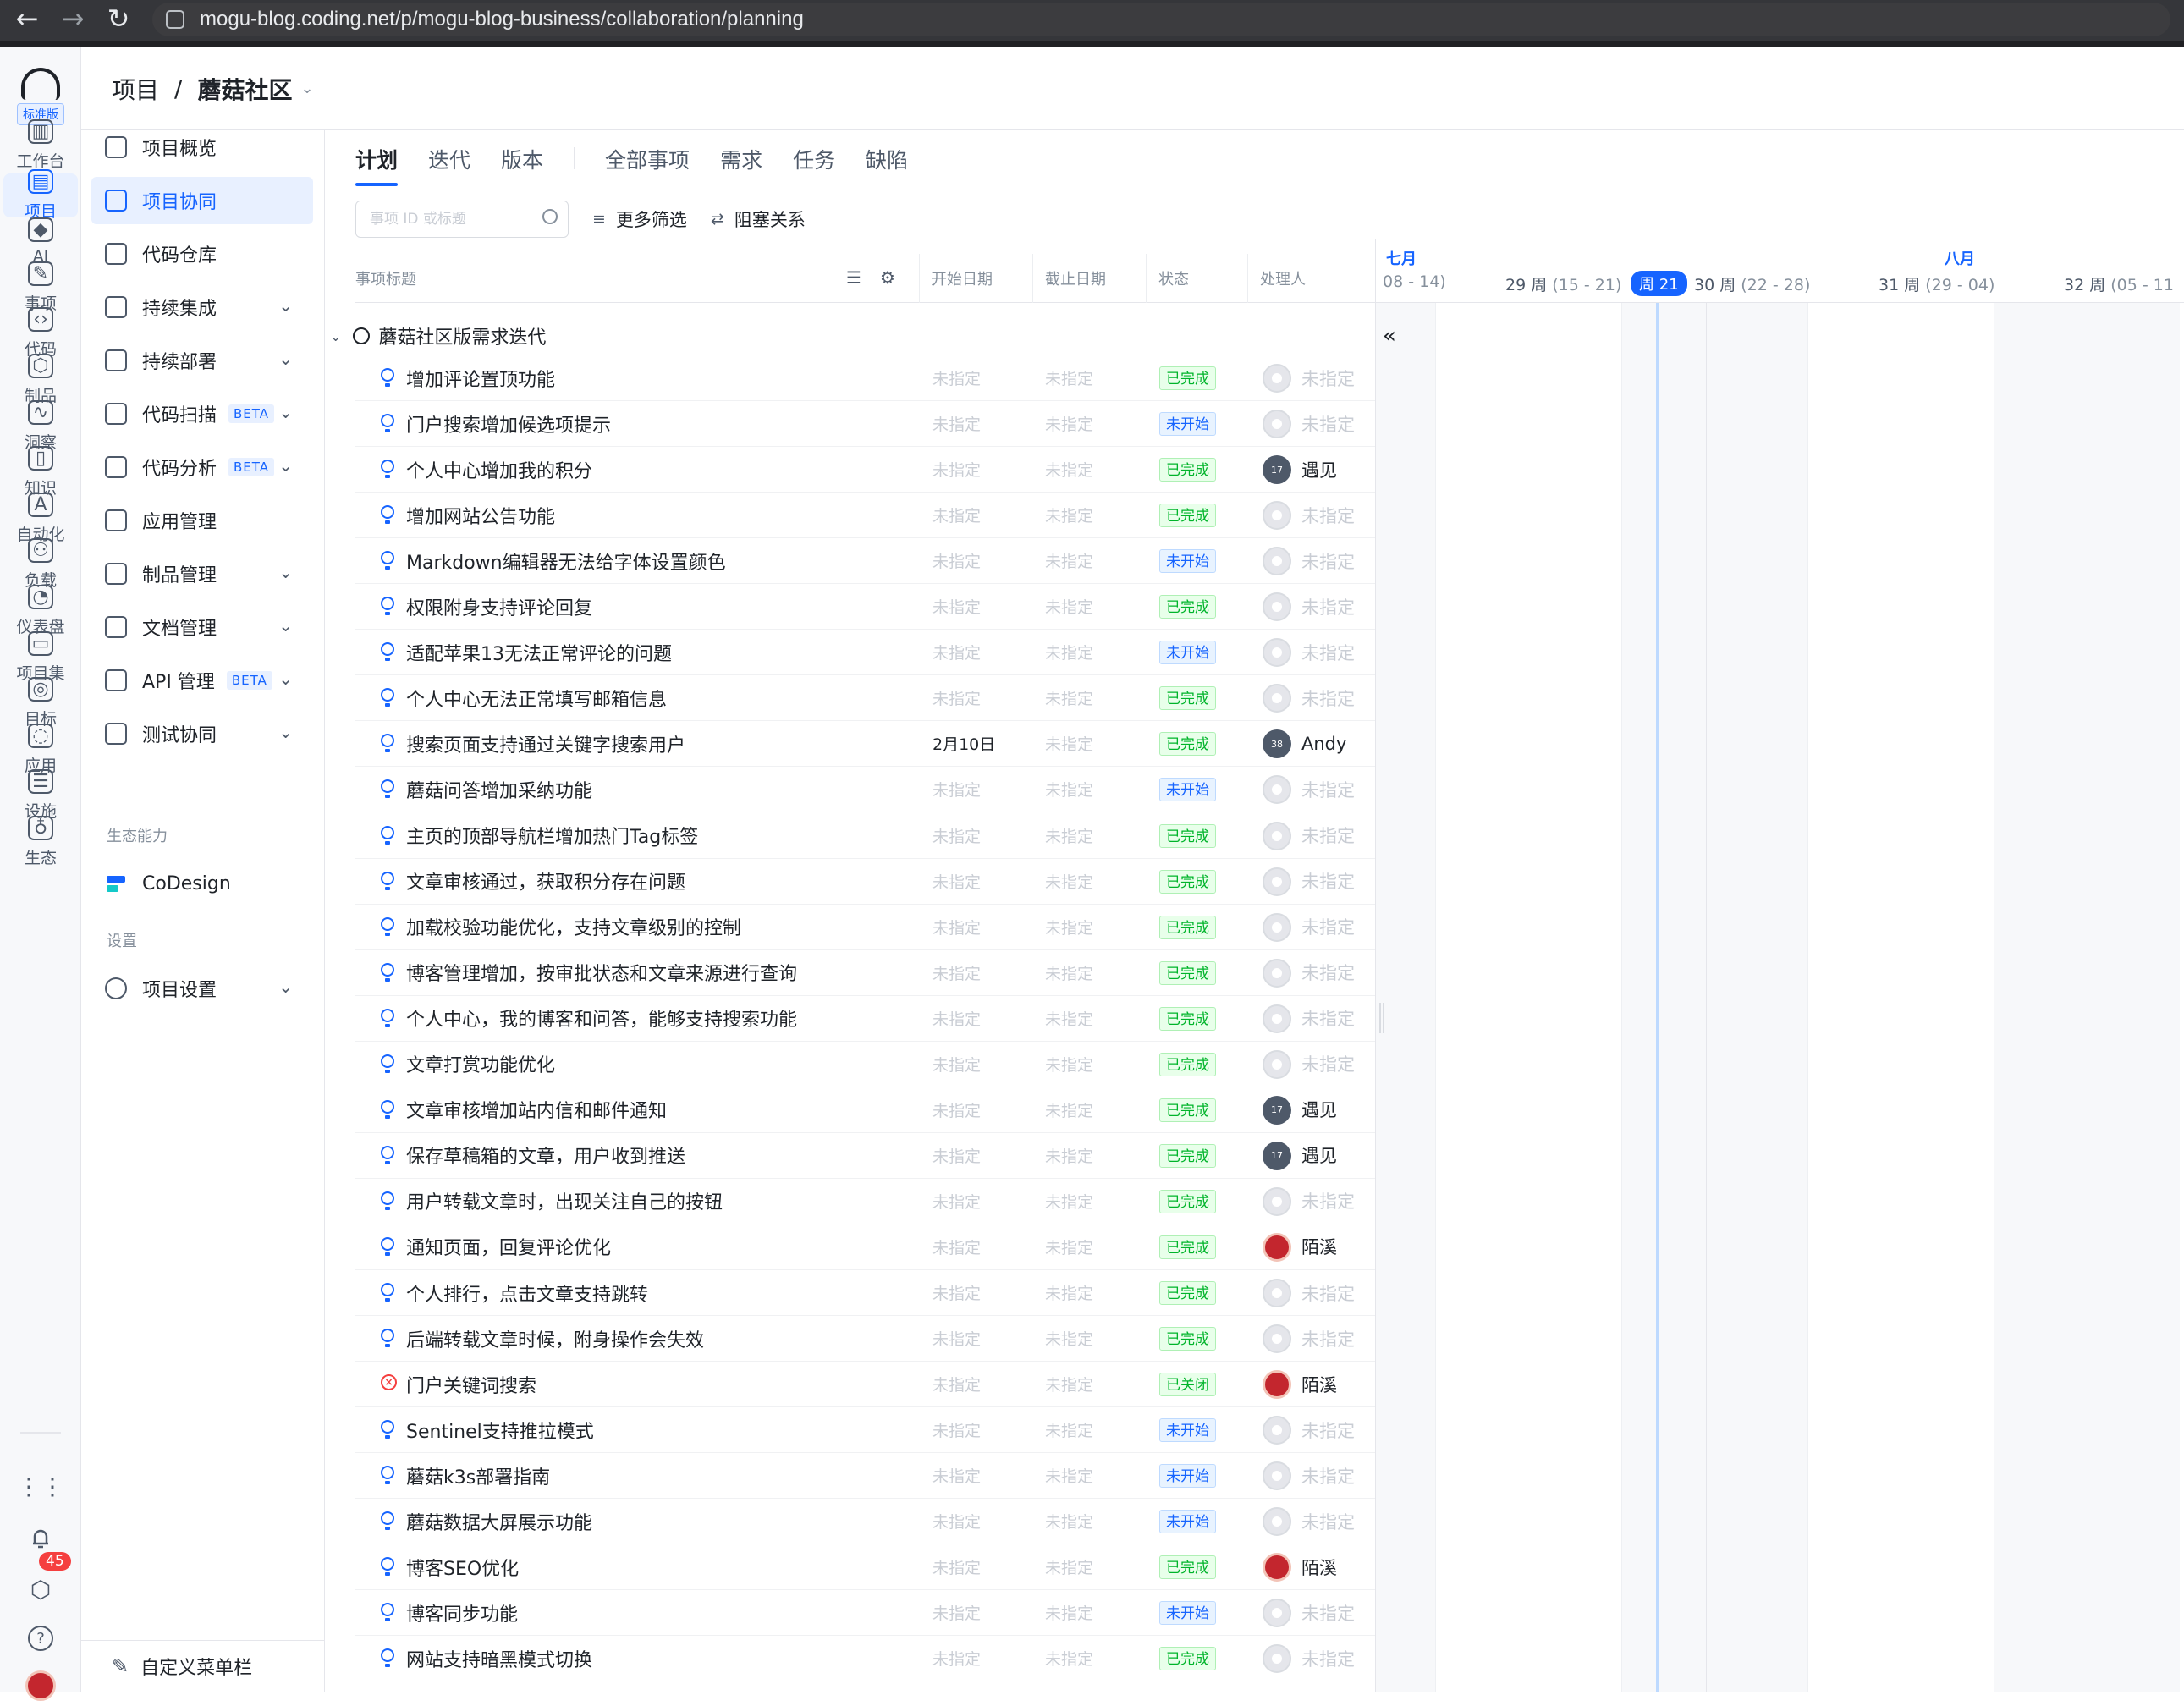 Image resolution: width=2184 pixels, height=1706 pixels. Describe the element at coordinates (40, 1486) in the screenshot. I see `apps-grid-icon: ⋮⋮` at that location.